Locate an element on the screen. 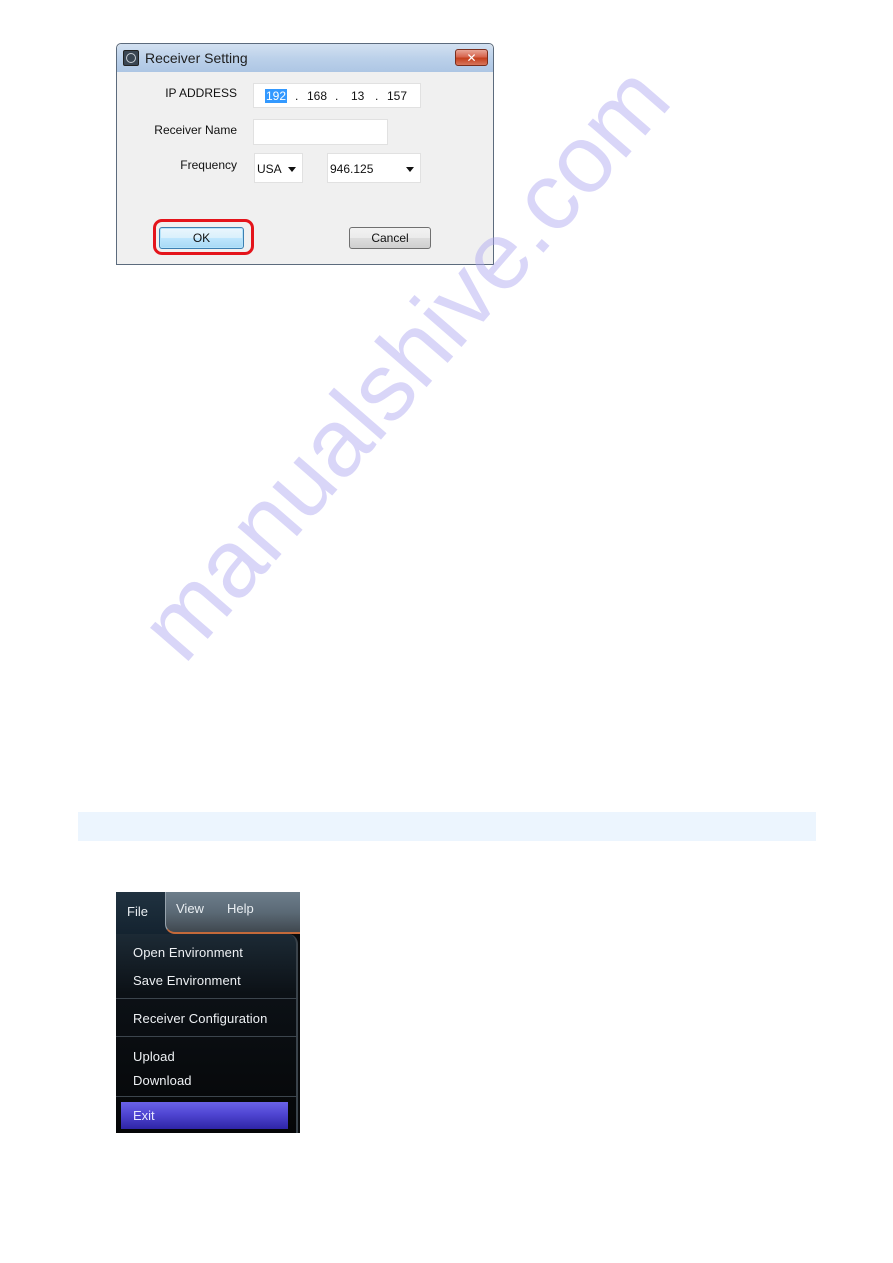 The height and width of the screenshot is (1263, 893). frequency-select: 946.125 is located at coordinates (374, 168).